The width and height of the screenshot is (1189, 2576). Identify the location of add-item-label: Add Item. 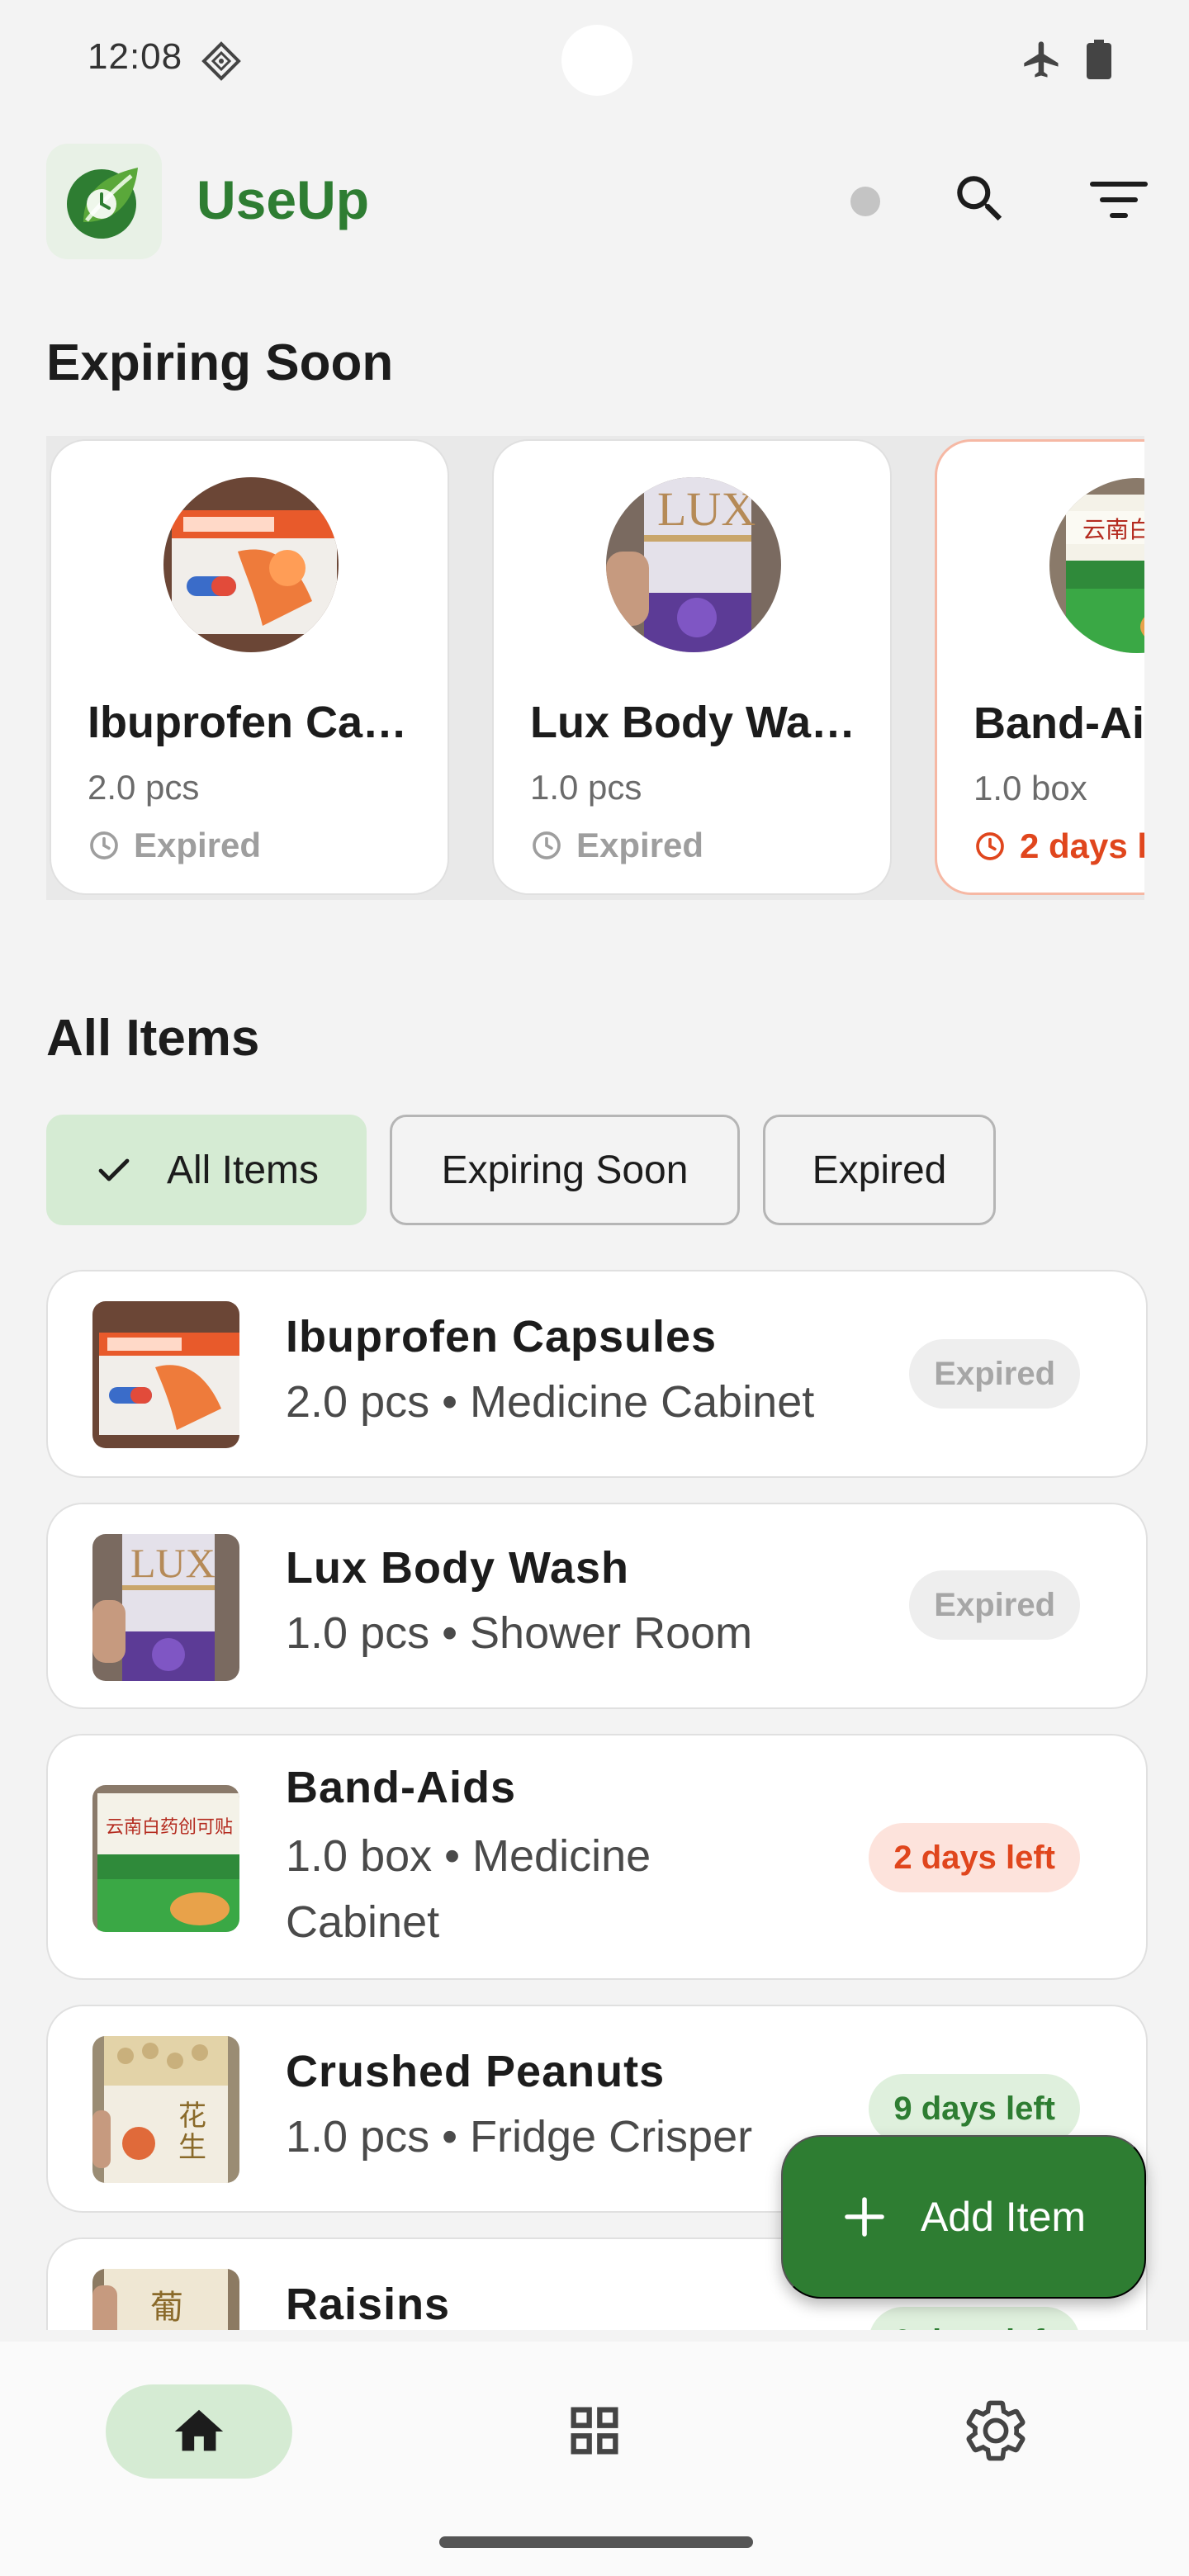
(1003, 2217).